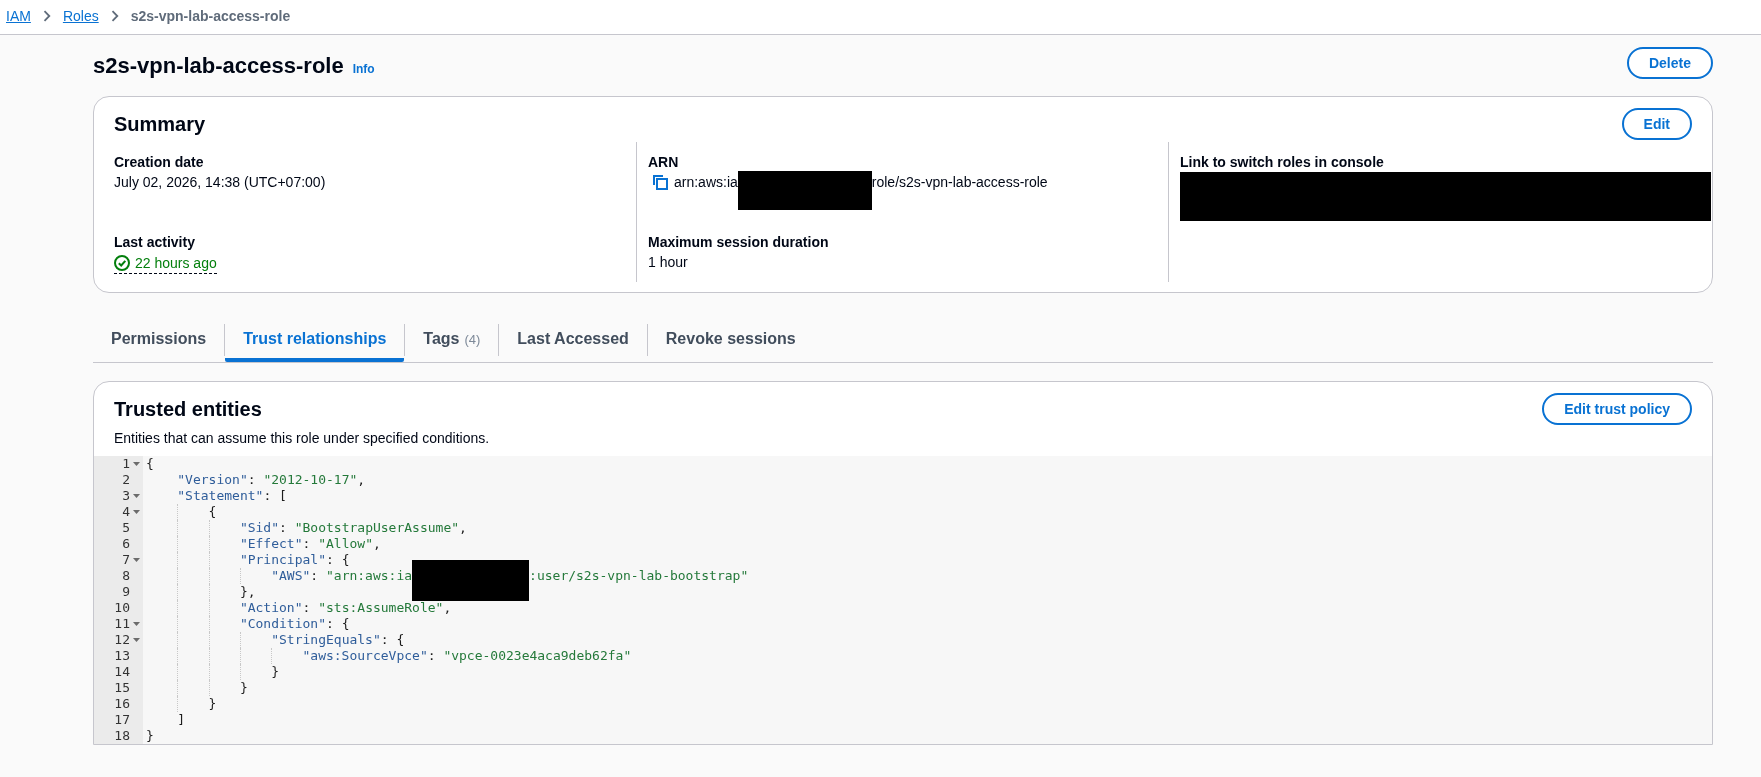 The height and width of the screenshot is (777, 1761). Describe the element at coordinates (302, 438) in the screenshot. I see `card-description: Entities that can assume this role under specified conditions.` at that location.